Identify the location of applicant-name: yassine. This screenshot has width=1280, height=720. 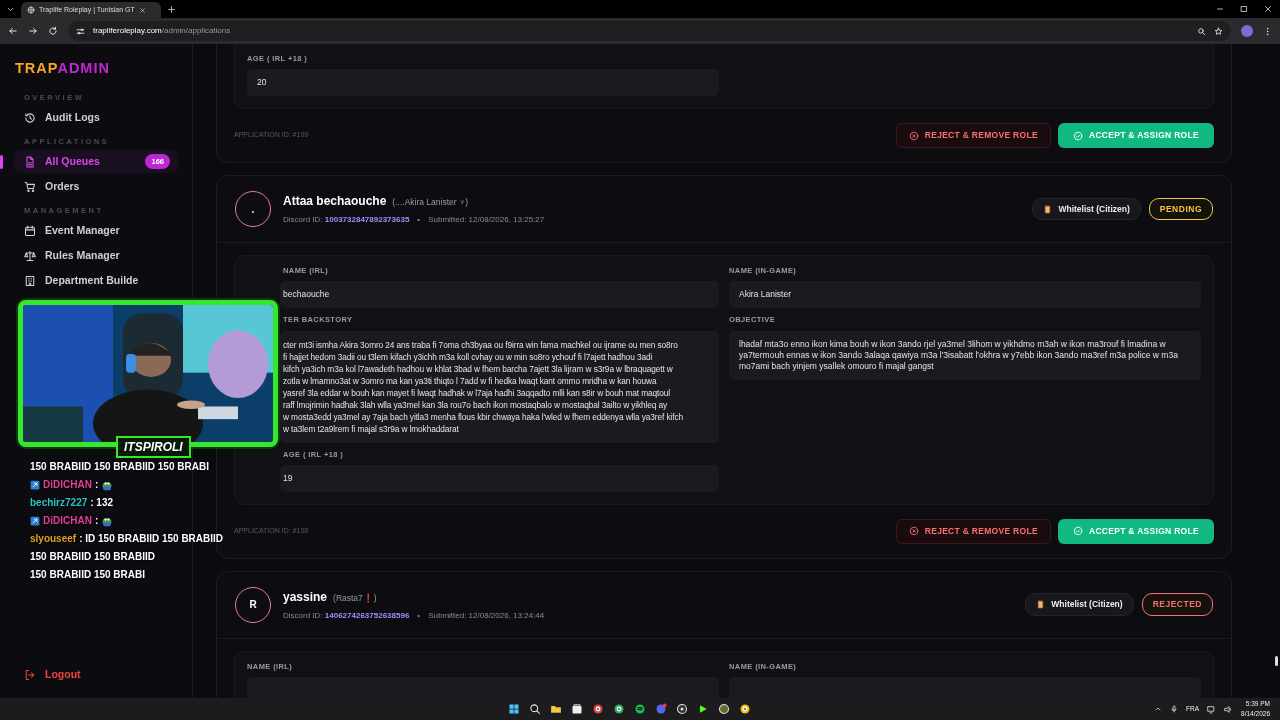
(305, 597).